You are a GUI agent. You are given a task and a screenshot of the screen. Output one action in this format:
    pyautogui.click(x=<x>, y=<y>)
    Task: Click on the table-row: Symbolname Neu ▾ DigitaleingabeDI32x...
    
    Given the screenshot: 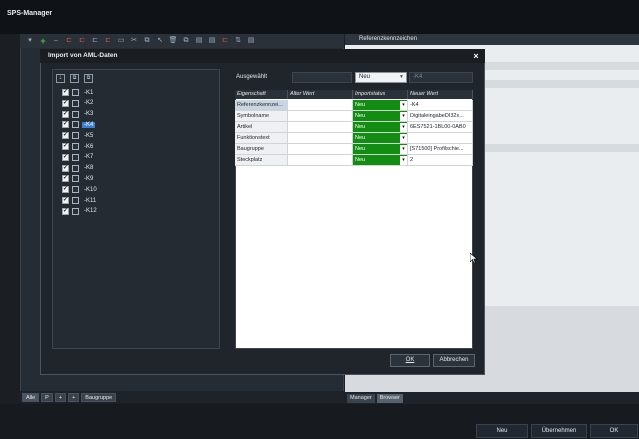 What is the action you would take?
    pyautogui.click(x=354, y=116)
    